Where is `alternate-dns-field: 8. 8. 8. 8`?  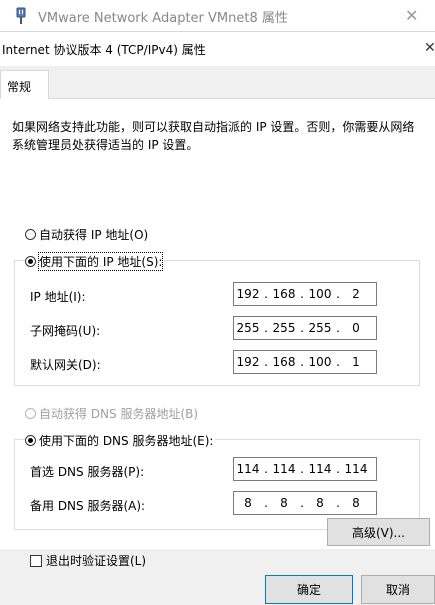 alternate-dns-field: 8. 8. 8. 8 is located at coordinates (305, 503).